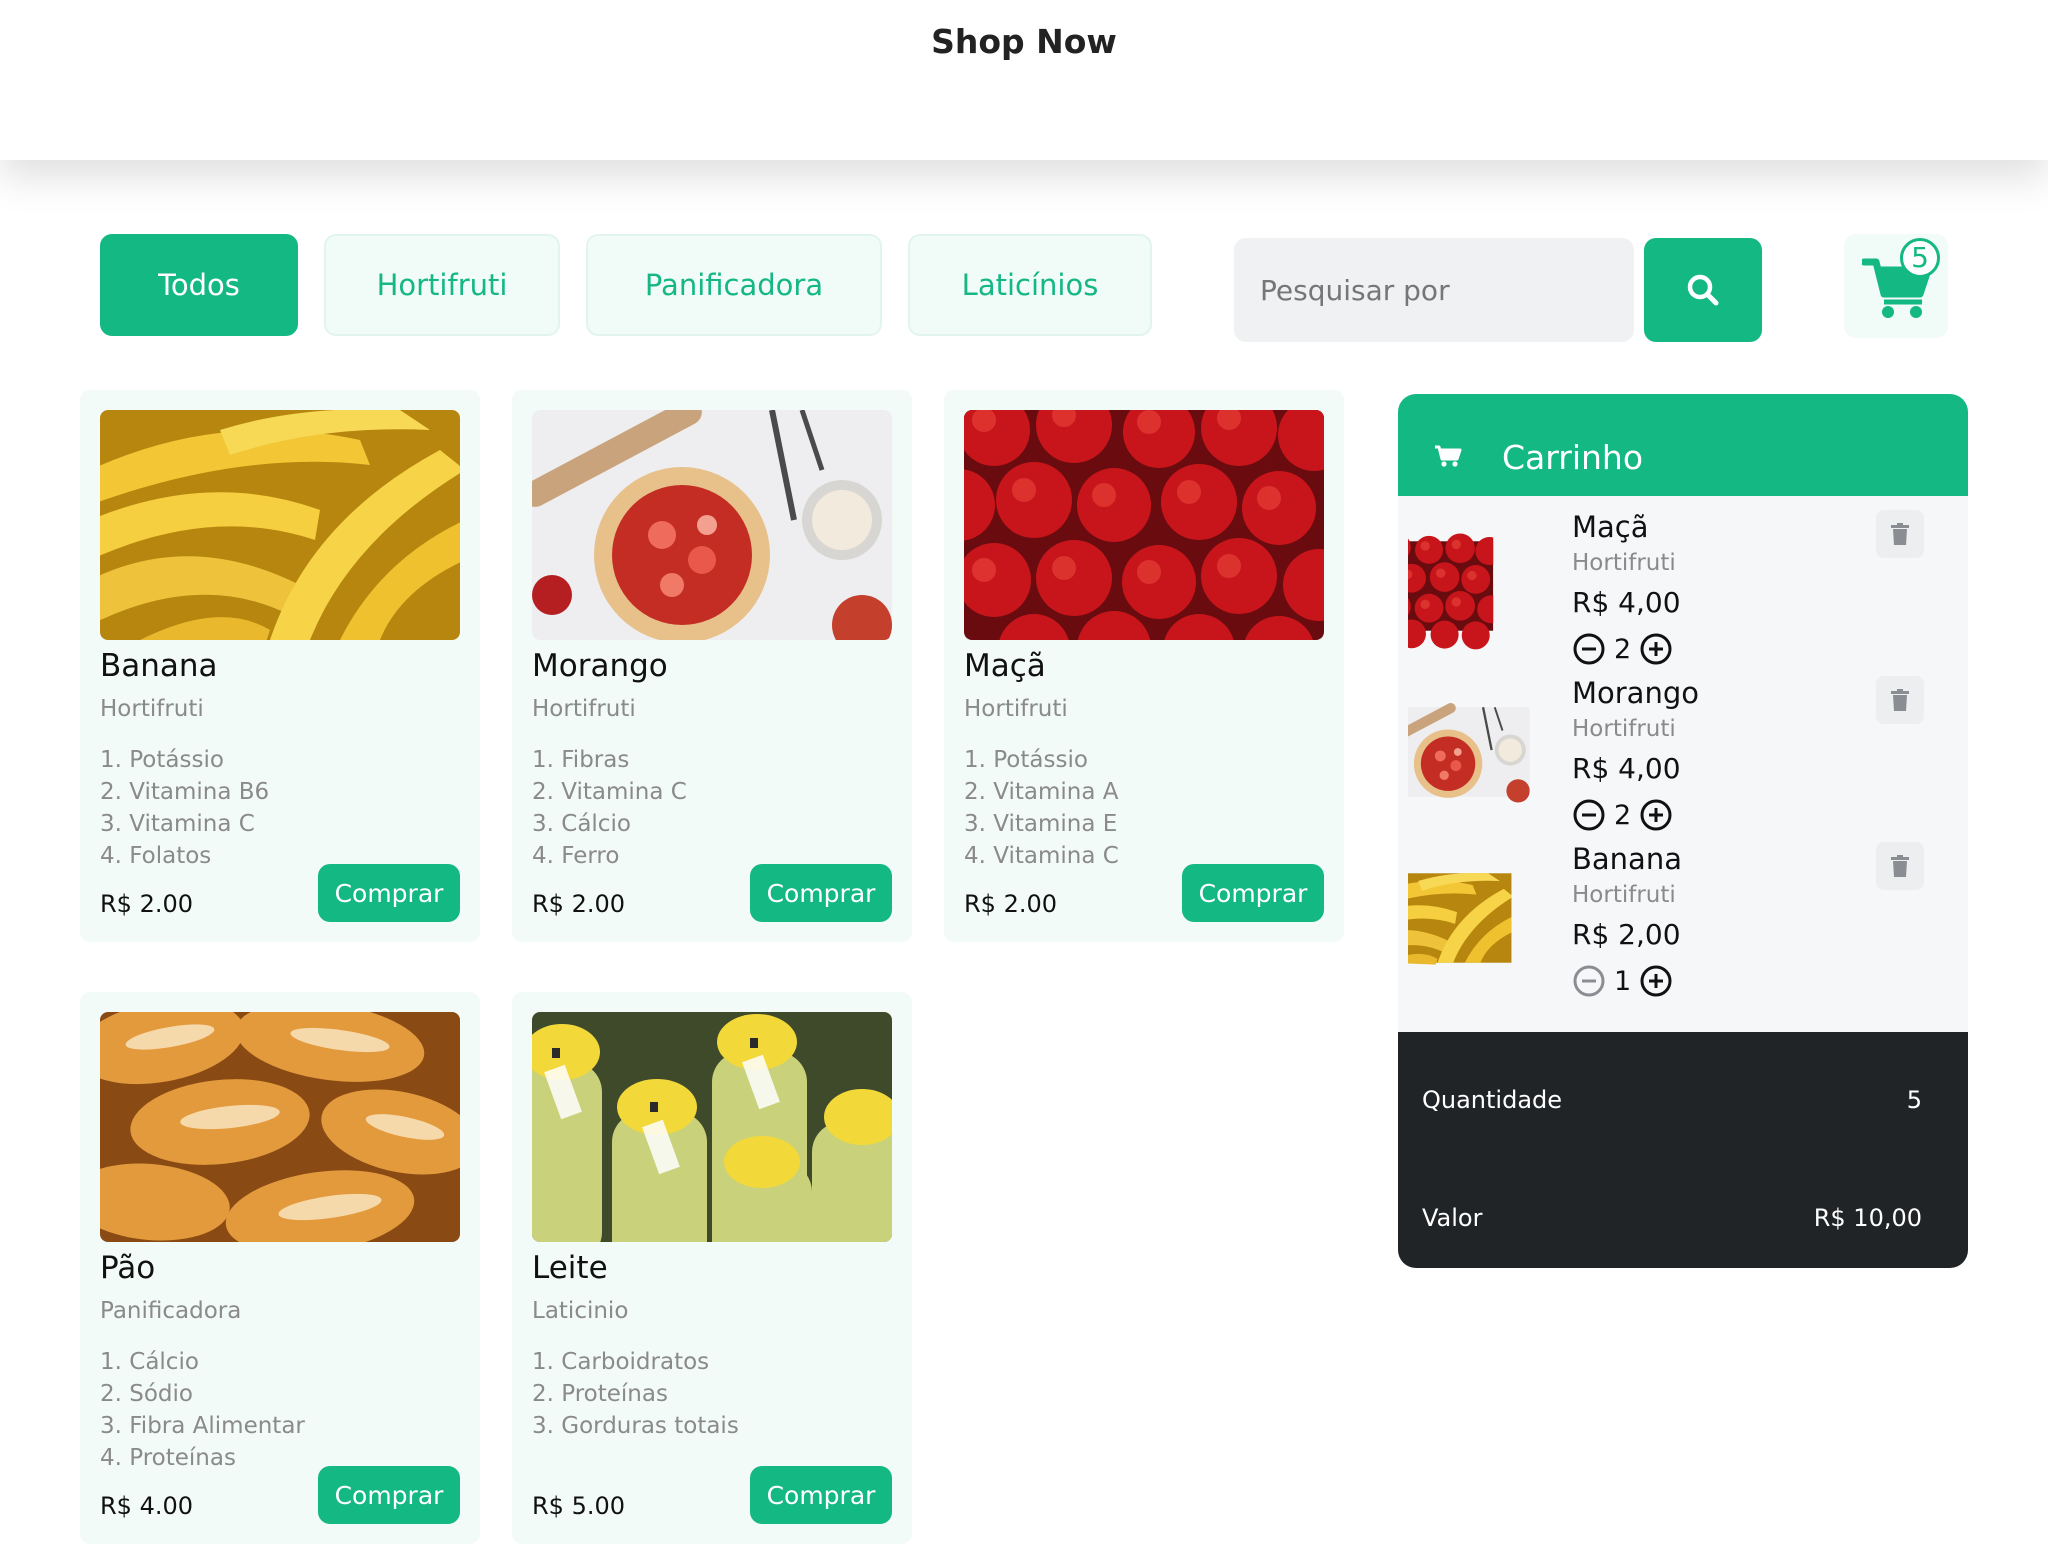 Image resolution: width=2048 pixels, height=1568 pixels. Describe the element at coordinates (635, 1426) in the screenshot. I see `nutrient-item: 3. Gorduras totais` at that location.